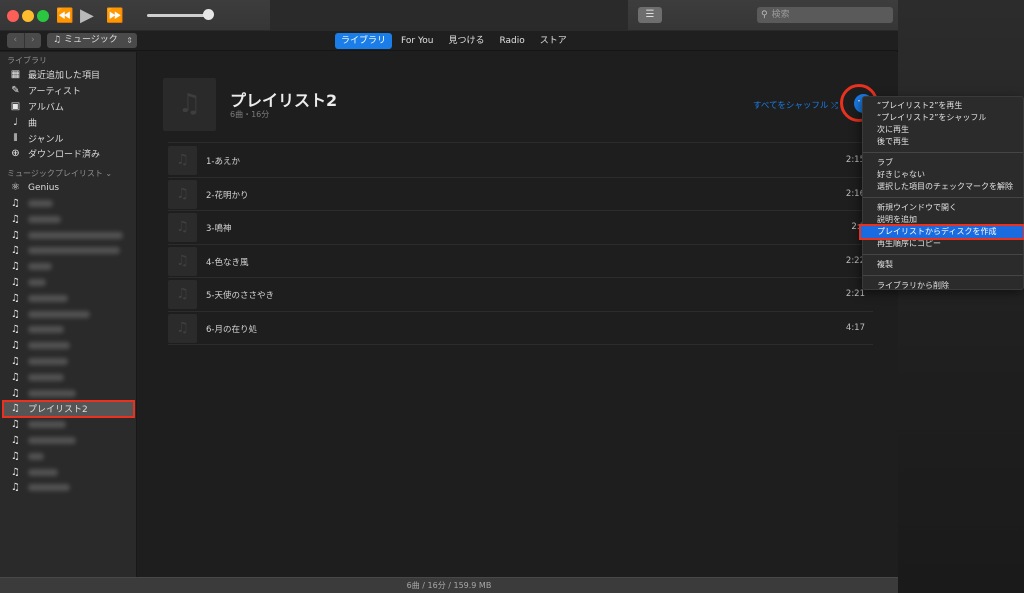 The image size is (1024, 593). Describe the element at coordinates (764, 15) in the screenshot. I see `search-icon: ⚲` at that location.